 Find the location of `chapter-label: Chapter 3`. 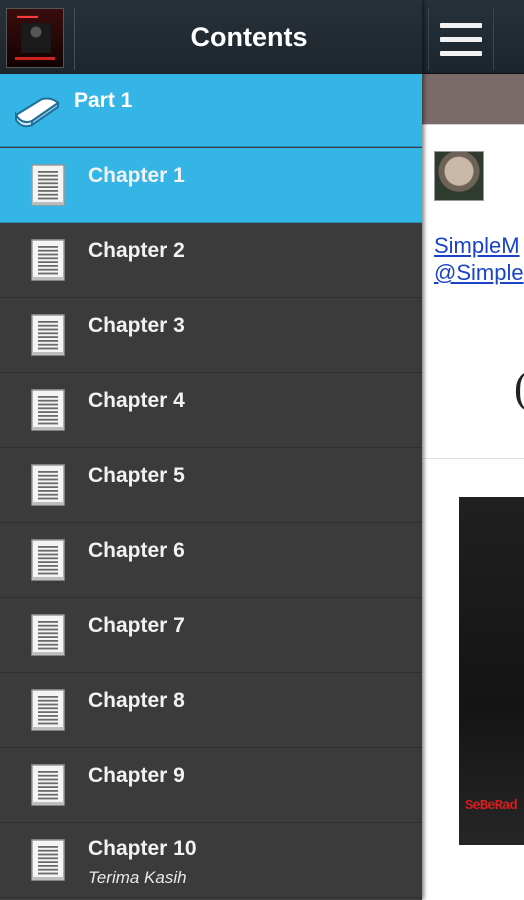

chapter-label: Chapter 3 is located at coordinates (136, 325).